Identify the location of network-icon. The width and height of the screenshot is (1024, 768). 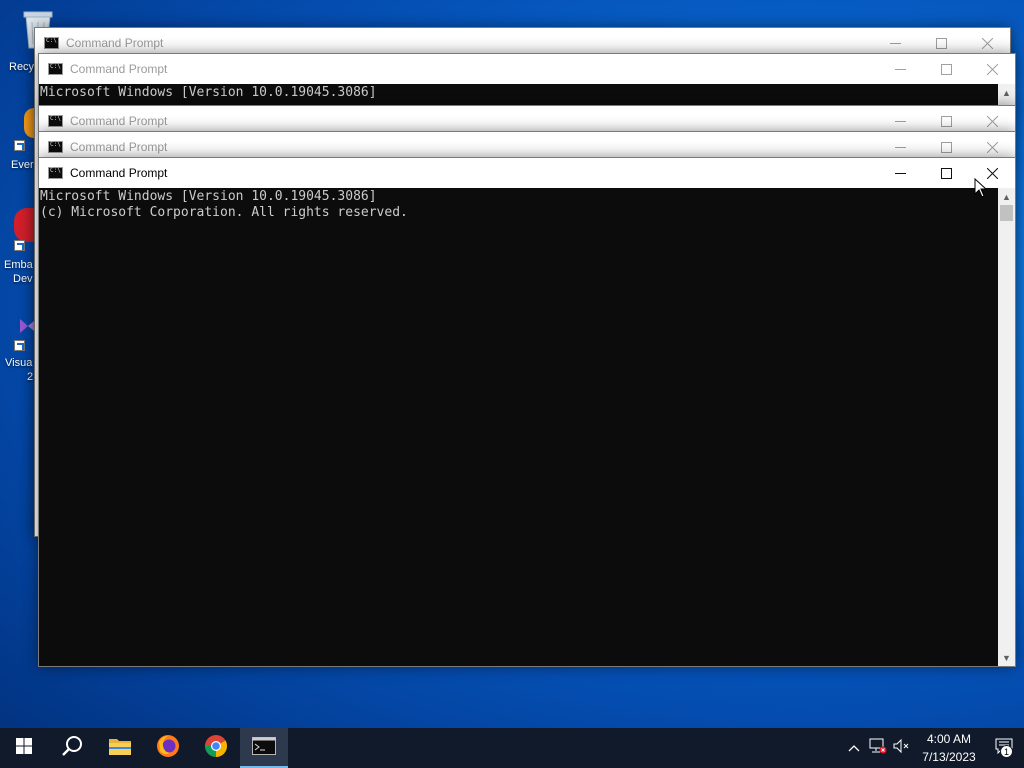
(878, 748).